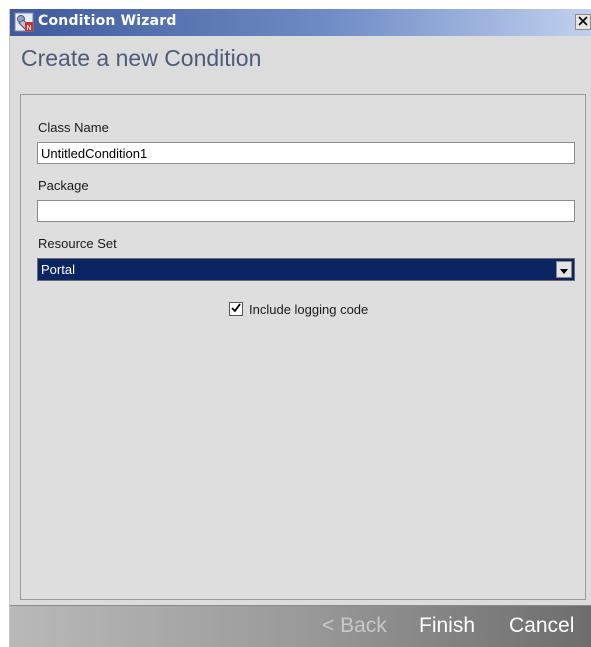 Image resolution: width=591 pixels, height=647 pixels. What do you see at coordinates (354, 626) in the screenshot?
I see `back-button: < Back` at bounding box center [354, 626].